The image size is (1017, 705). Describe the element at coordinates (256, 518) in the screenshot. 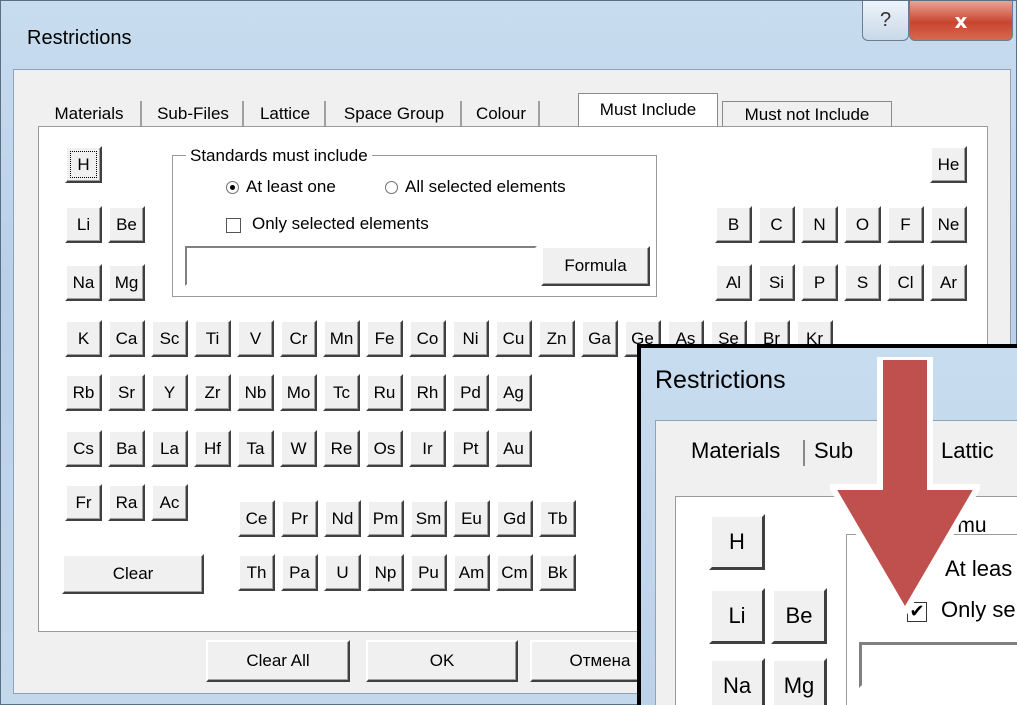

I see `element-ce: Ce` at that location.